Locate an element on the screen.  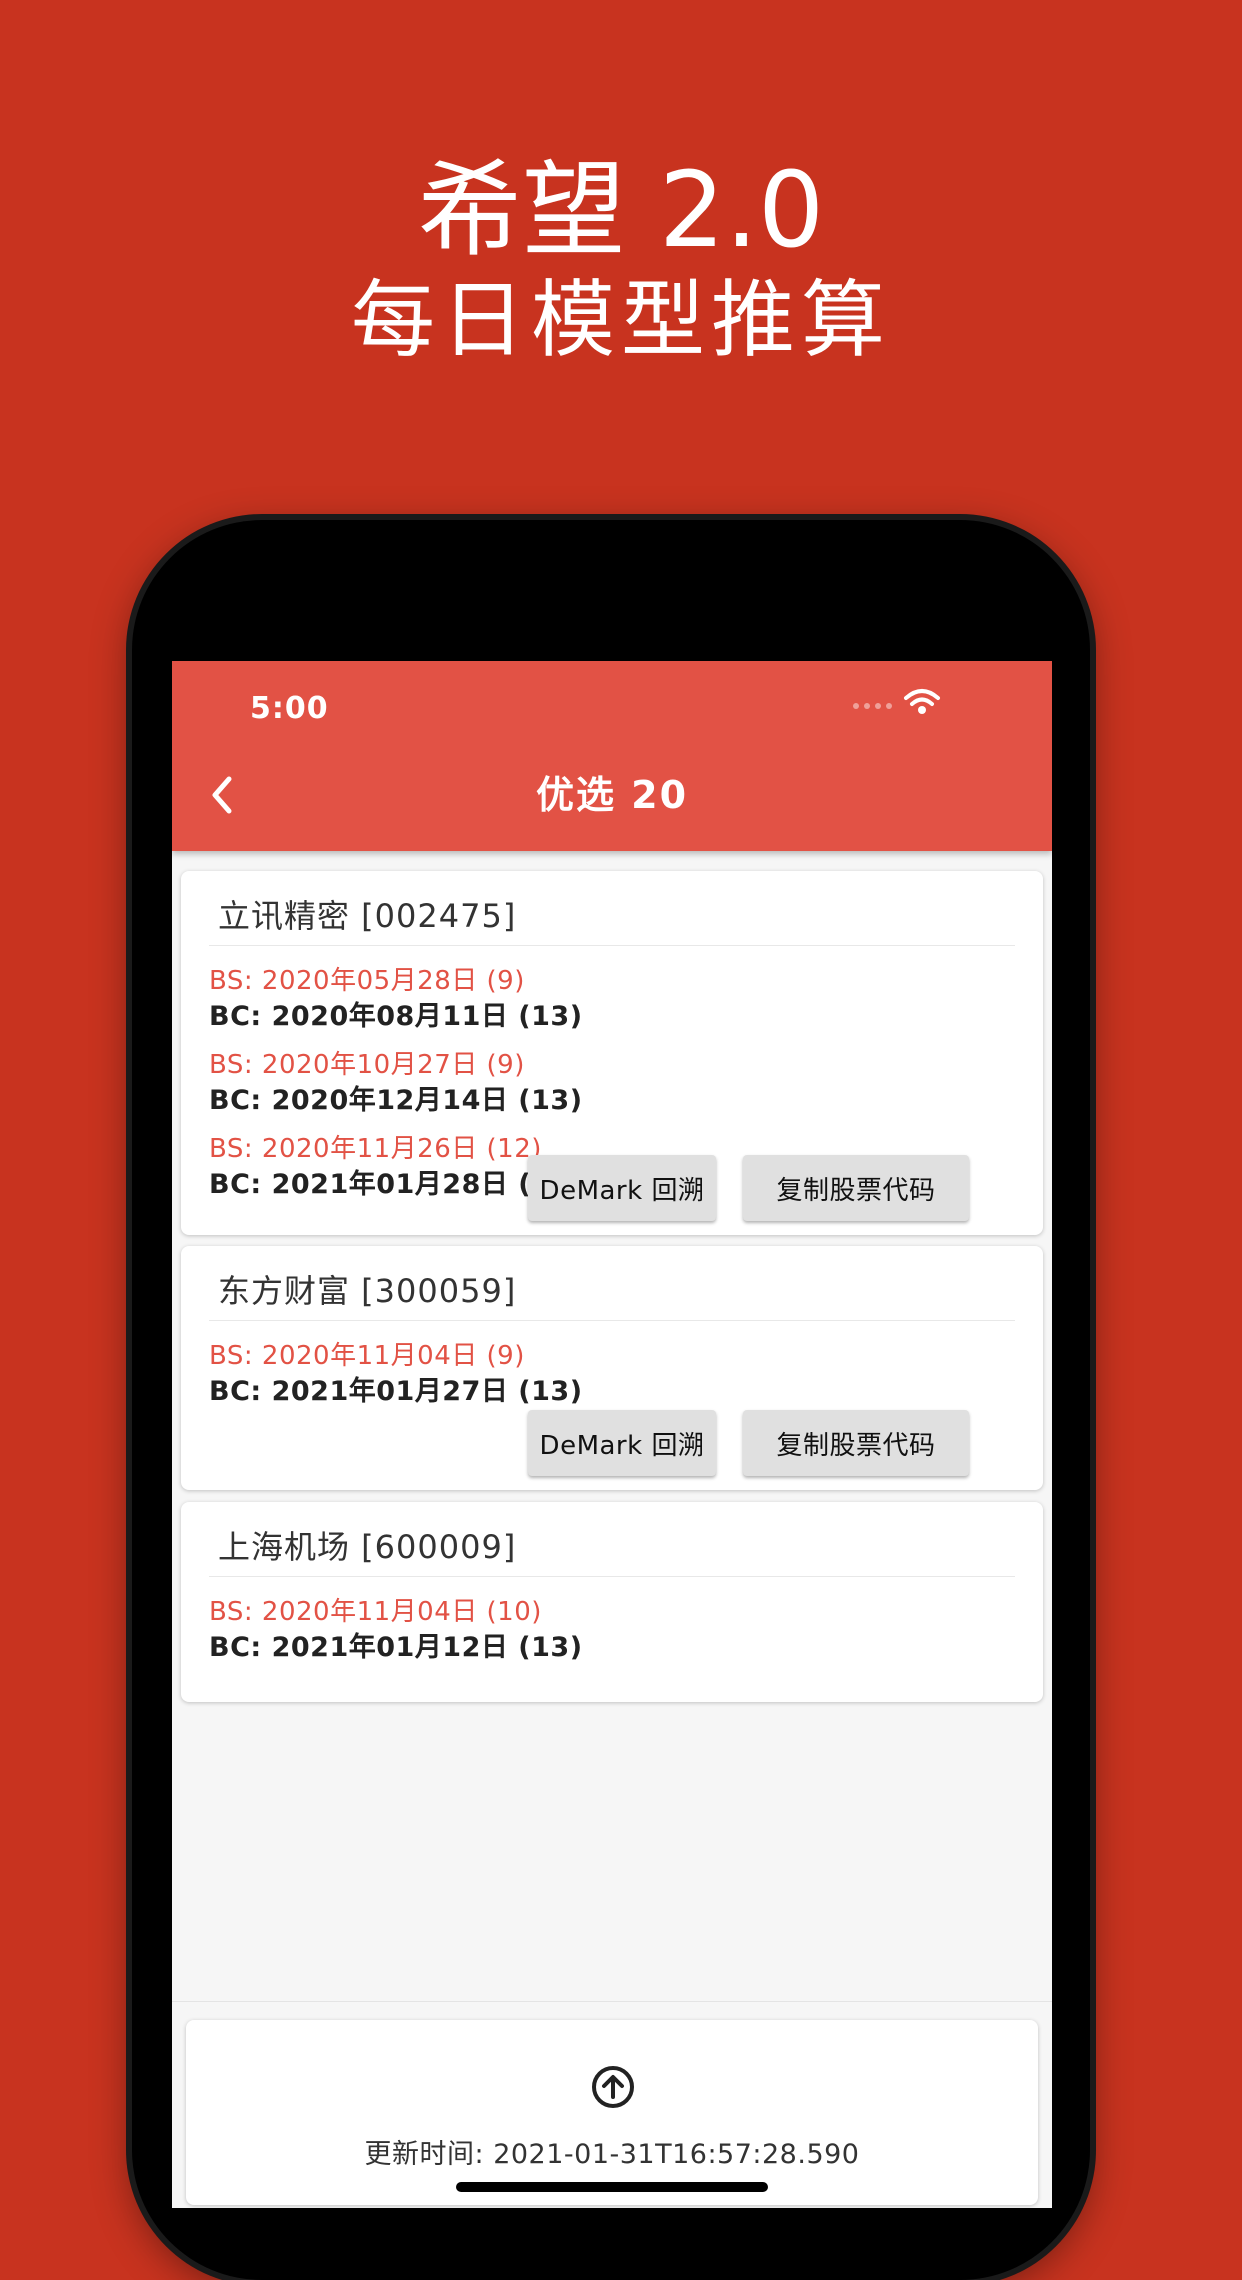
stock-card-title: 东方财富 [300059] is located at coordinates (367, 1291).